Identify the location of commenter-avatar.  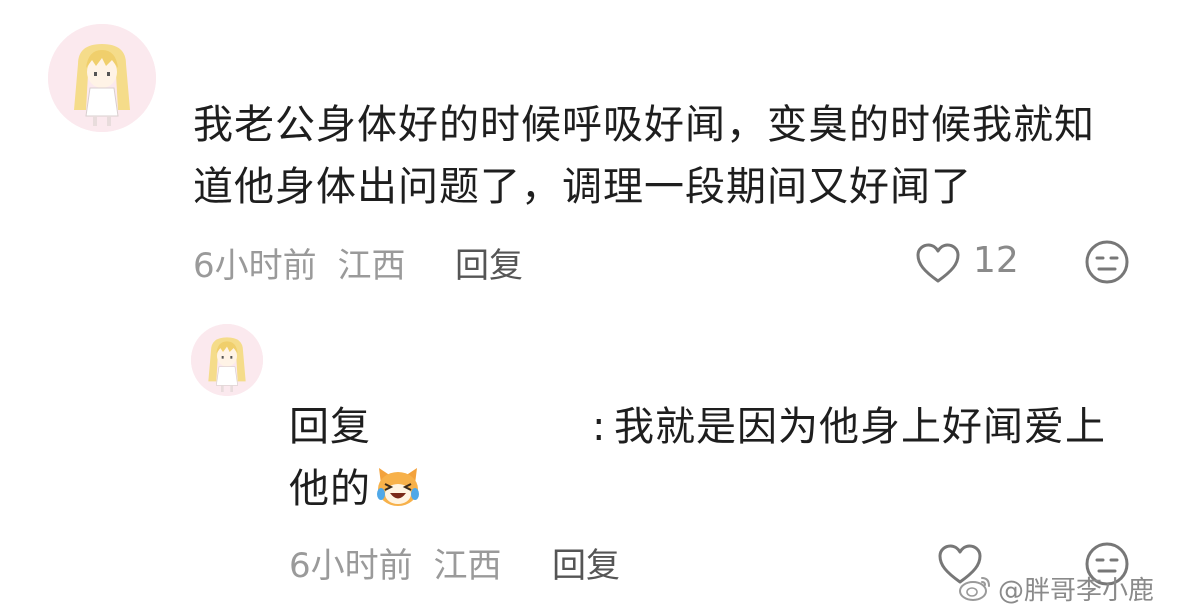
(102, 78).